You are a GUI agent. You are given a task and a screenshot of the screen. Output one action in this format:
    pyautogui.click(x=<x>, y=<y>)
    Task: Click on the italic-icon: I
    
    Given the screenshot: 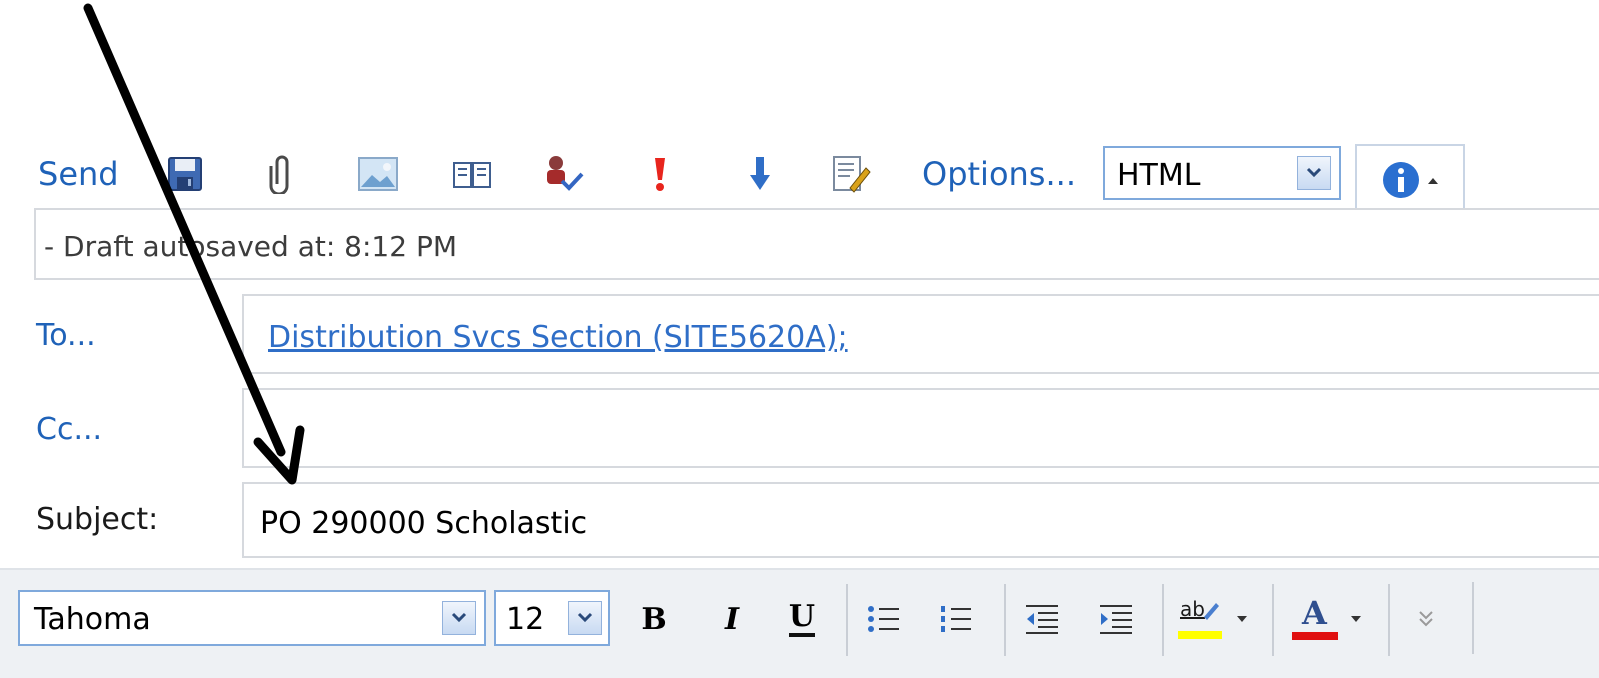 What is the action you would take?
    pyautogui.click(x=732, y=619)
    